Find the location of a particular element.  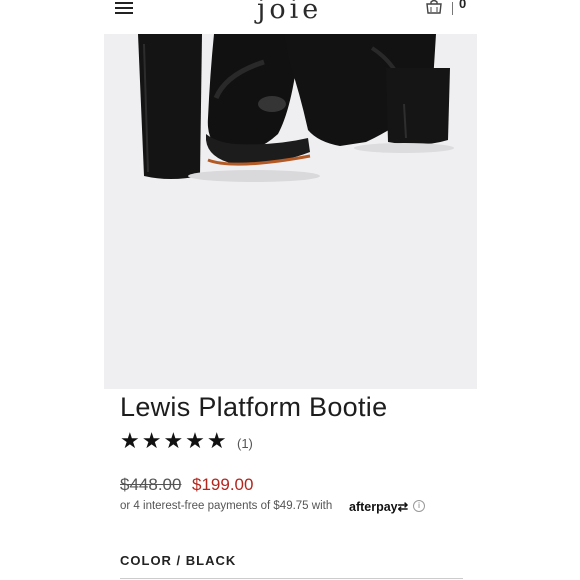

review-count: (1) is located at coordinates (245, 443).